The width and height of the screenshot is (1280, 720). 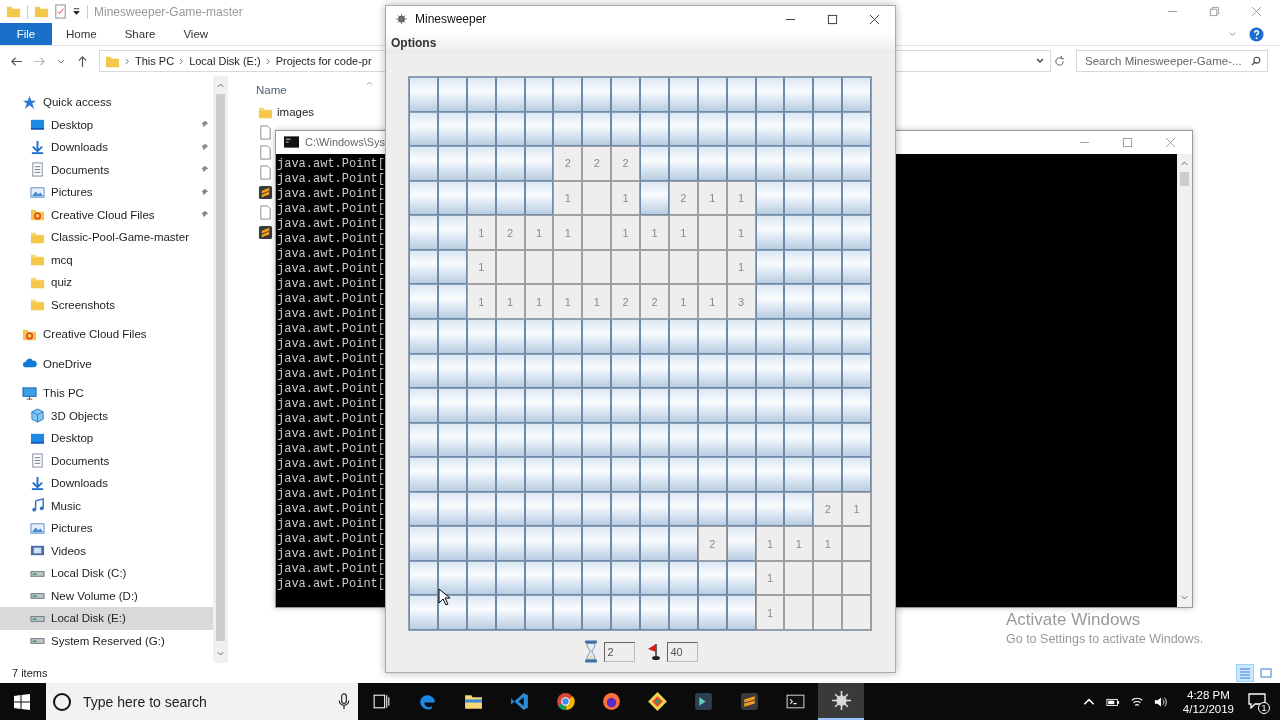 What do you see at coordinates (106, 259) in the screenshot?
I see `nav-item: mcq` at bounding box center [106, 259].